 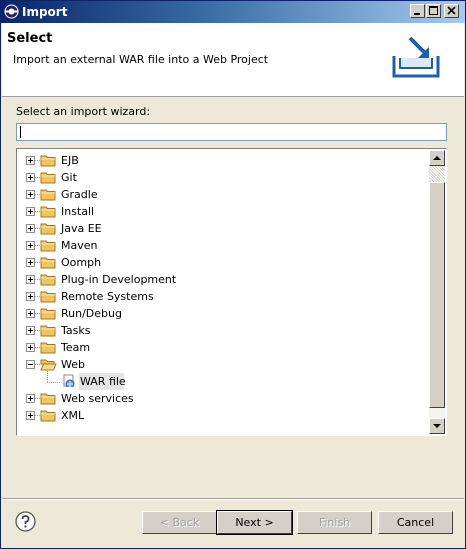 I want to click on tree-item-label: Run/Debug, so click(x=91, y=313).